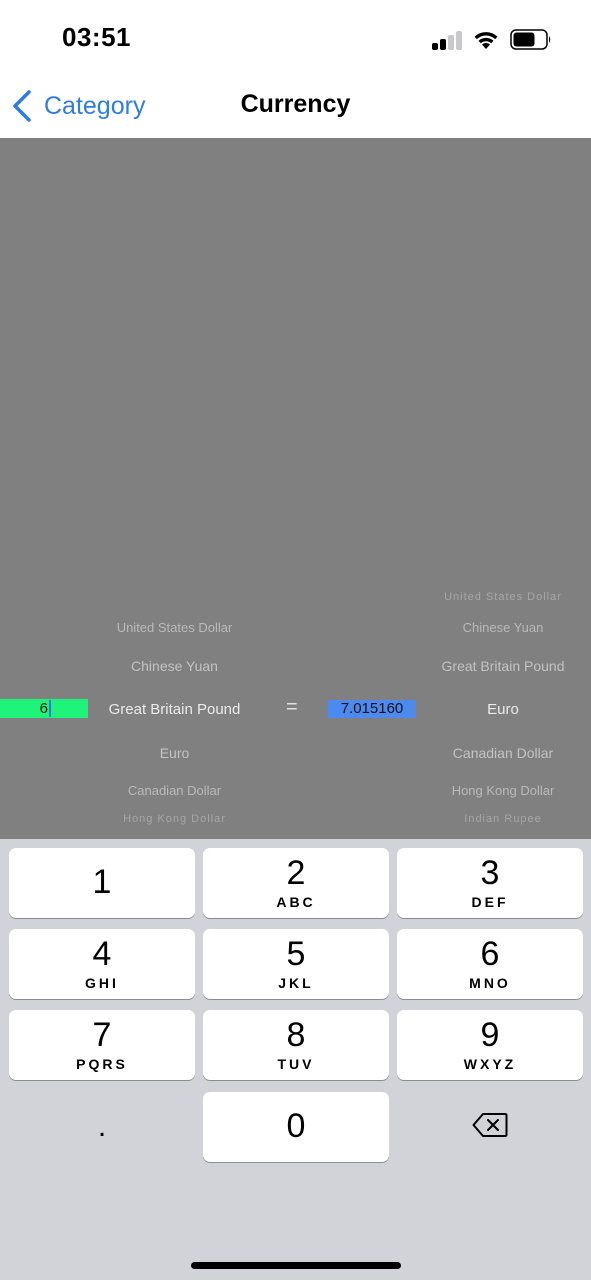 This screenshot has height=1280, width=591. I want to click on key-digit: 2, so click(296, 873).